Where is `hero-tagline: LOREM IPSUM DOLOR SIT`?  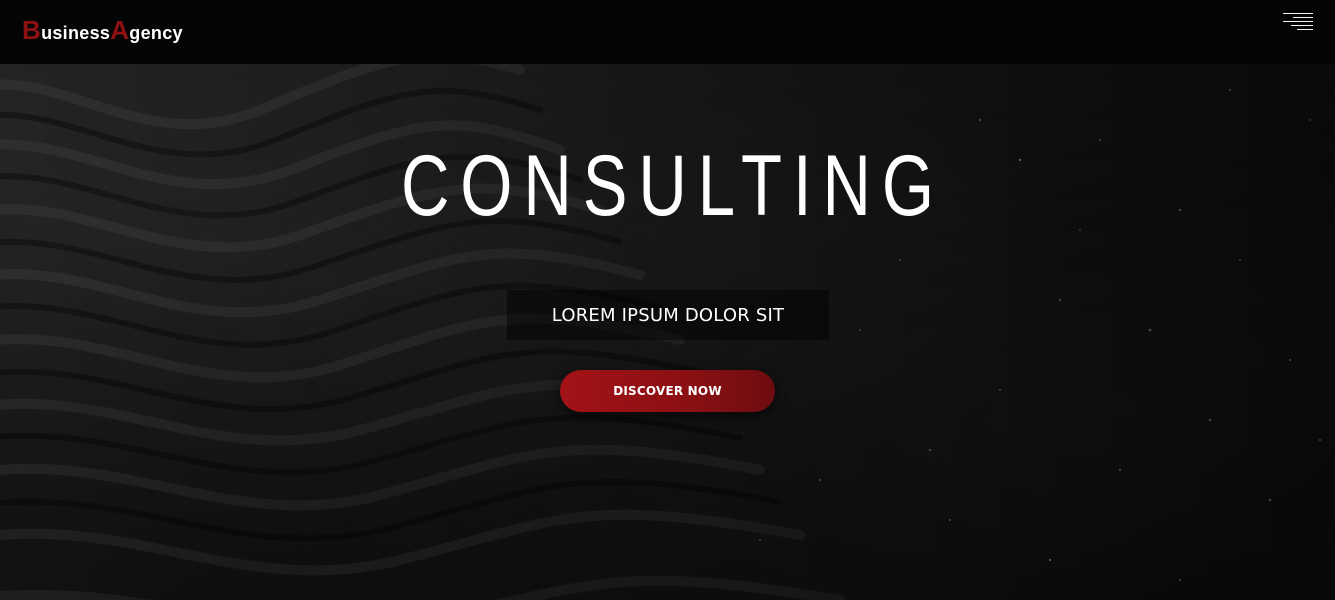
hero-tagline: LOREM IPSUM DOLOR SIT is located at coordinates (668, 315).